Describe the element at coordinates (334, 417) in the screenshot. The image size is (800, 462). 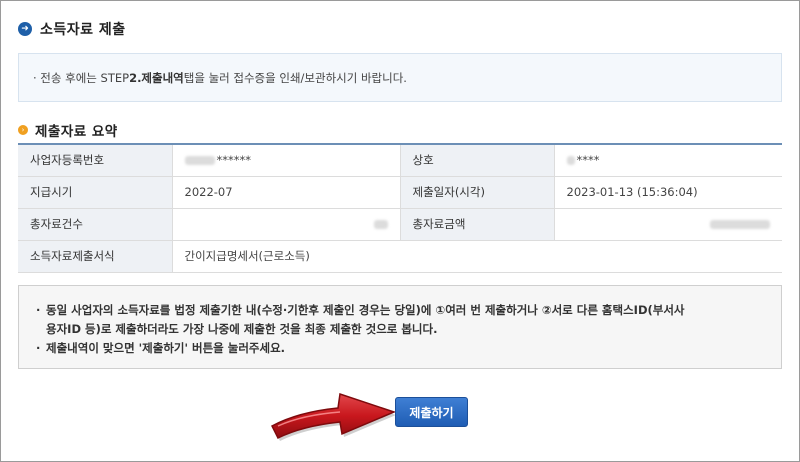
I see `red-arrow-icon` at that location.